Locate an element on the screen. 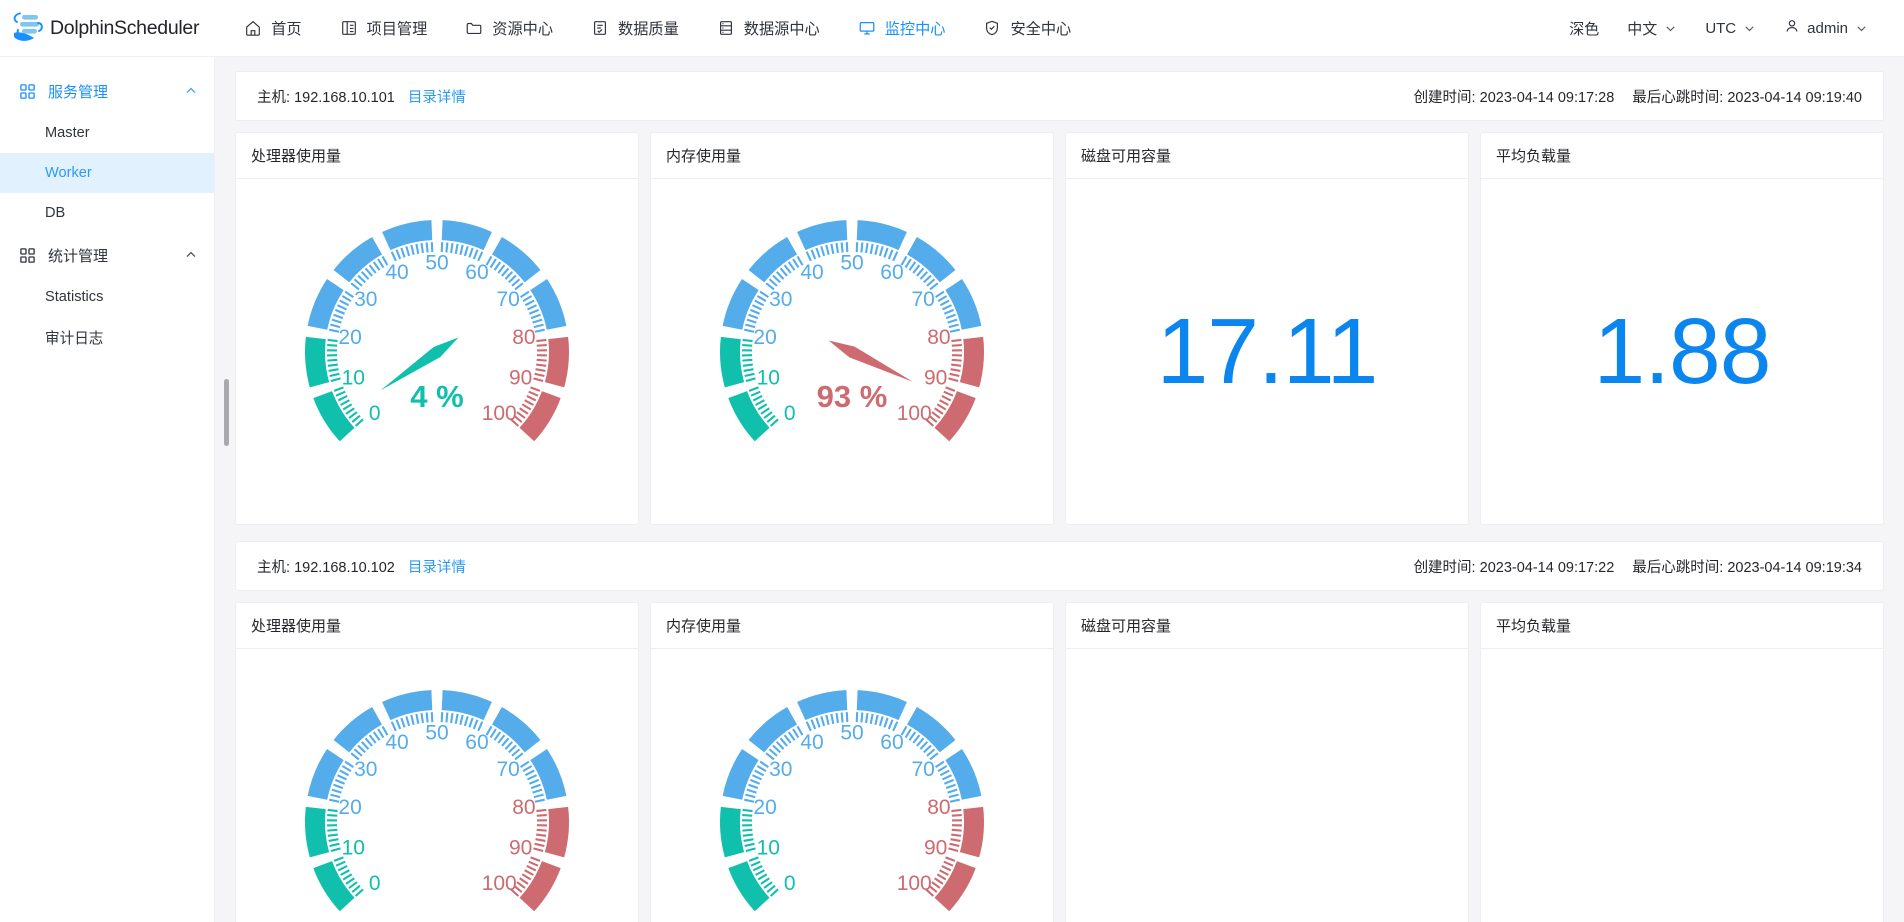 The width and height of the screenshot is (1904, 922). svg-text: 80 is located at coordinates (938, 806).